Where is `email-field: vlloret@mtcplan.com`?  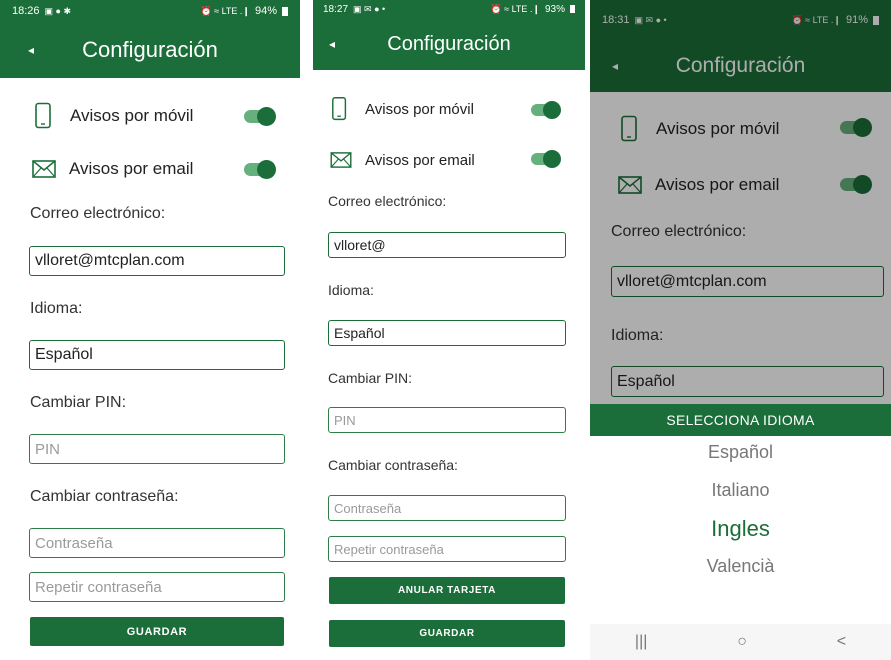 email-field: vlloret@mtcplan.com is located at coordinates (157, 261).